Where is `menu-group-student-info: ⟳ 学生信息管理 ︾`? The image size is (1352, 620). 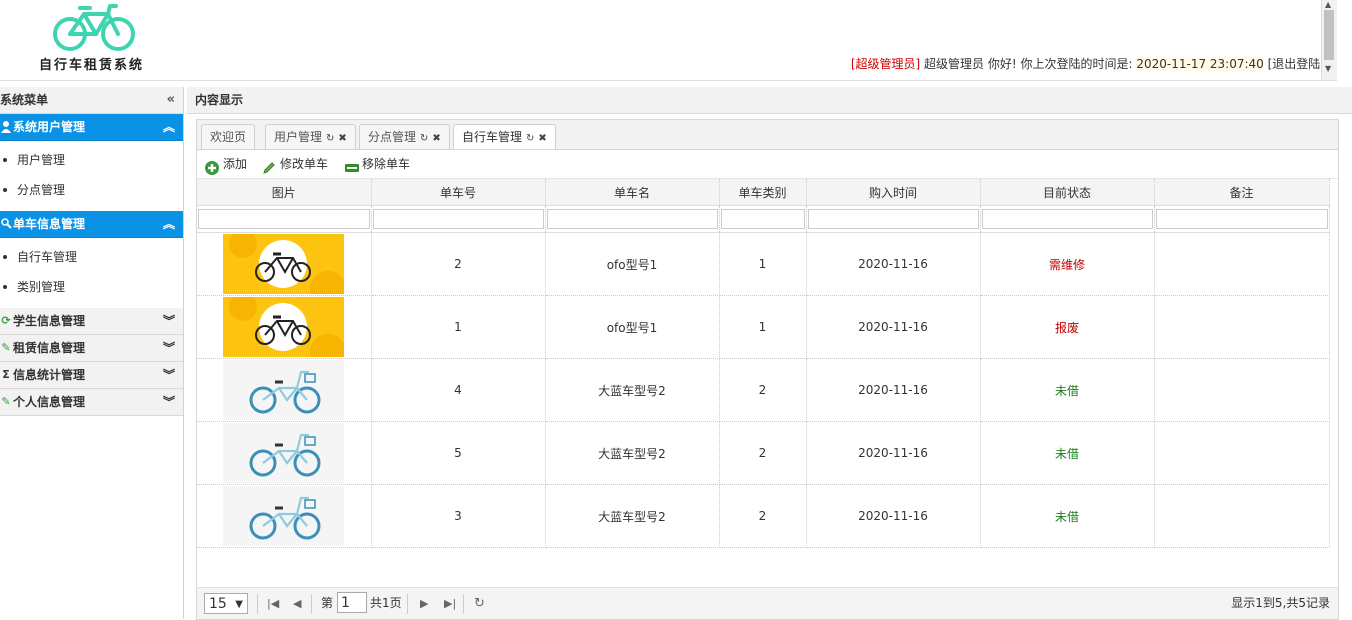
menu-group-student-info: ⟳ 学生信息管理 ︾ is located at coordinates (91, 321).